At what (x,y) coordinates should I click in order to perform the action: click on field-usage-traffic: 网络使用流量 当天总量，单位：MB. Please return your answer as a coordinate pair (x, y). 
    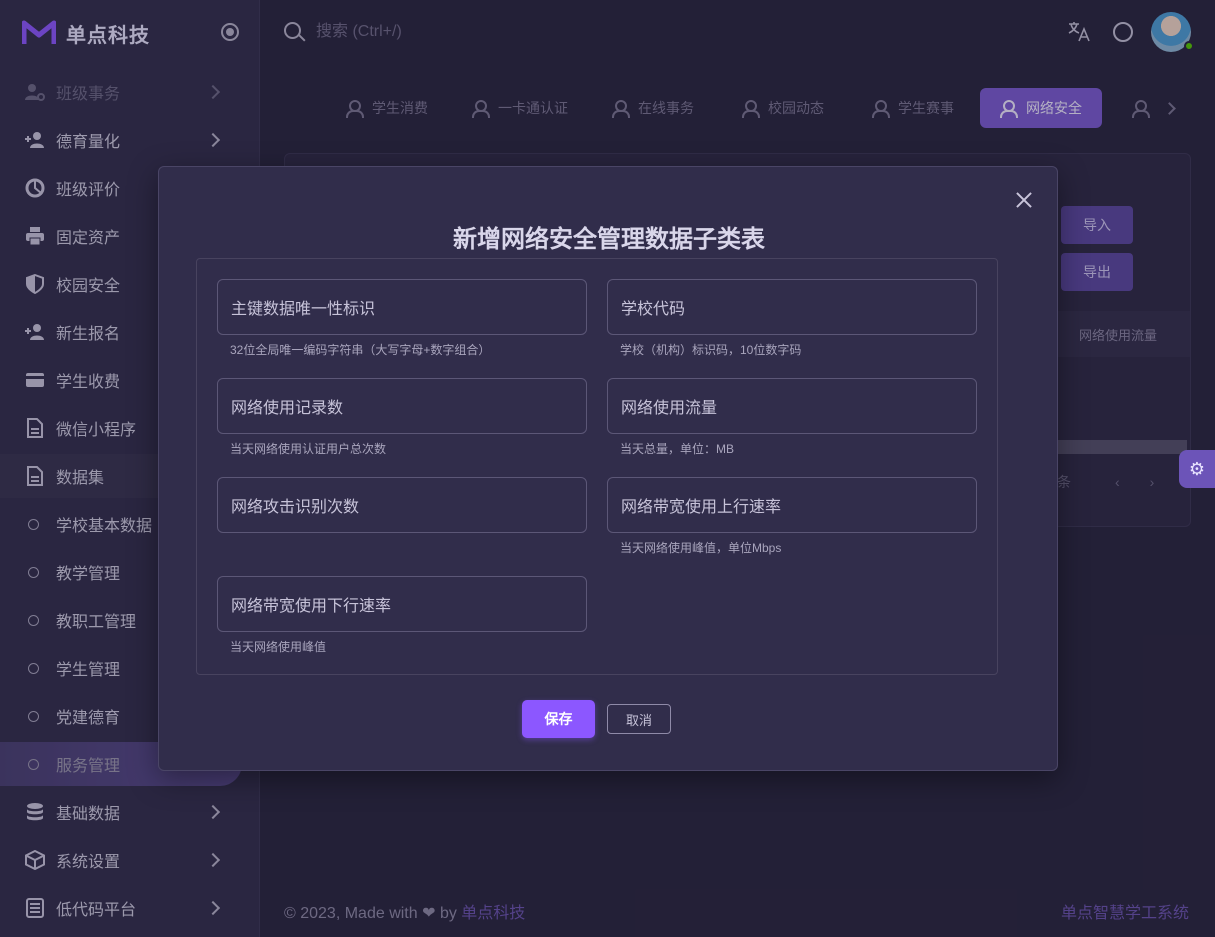
    Looking at the image, I should click on (792, 417).